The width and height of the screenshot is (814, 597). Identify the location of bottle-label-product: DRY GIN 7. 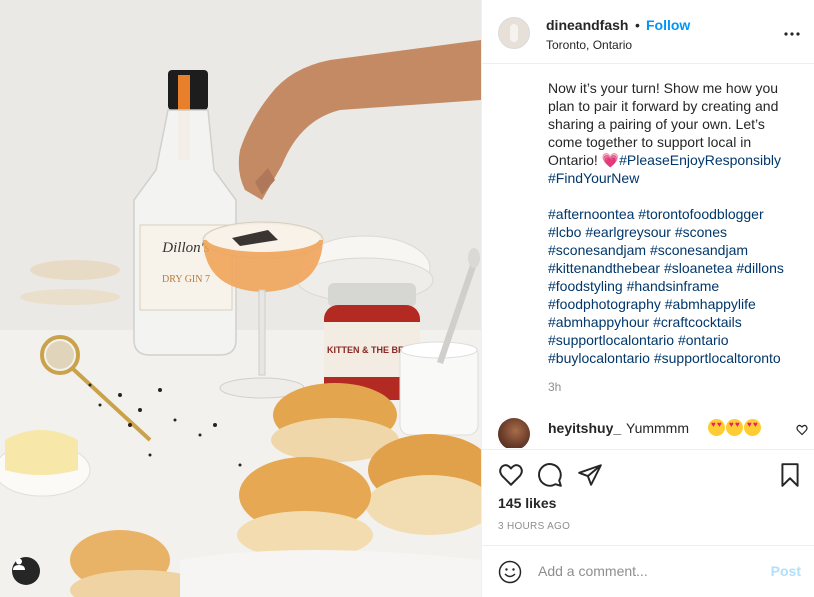
(186, 279).